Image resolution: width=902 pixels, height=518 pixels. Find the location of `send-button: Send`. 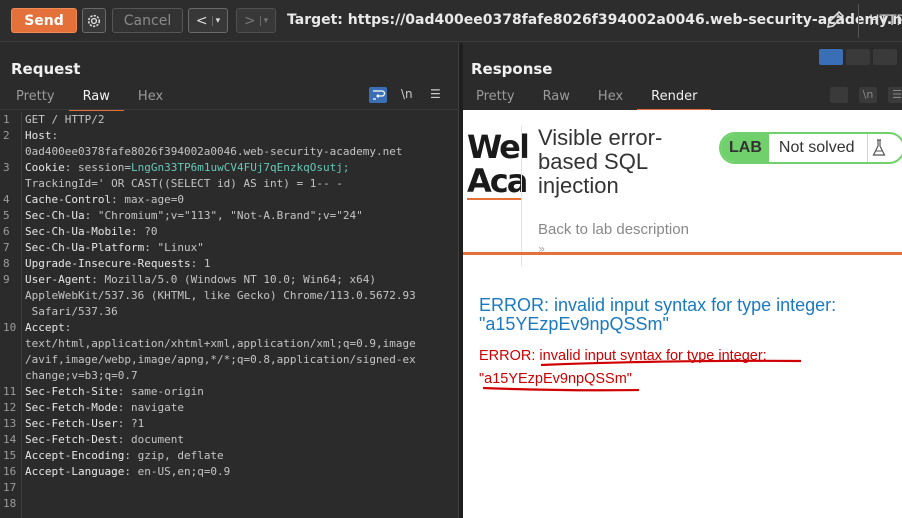

send-button: Send is located at coordinates (44, 20).